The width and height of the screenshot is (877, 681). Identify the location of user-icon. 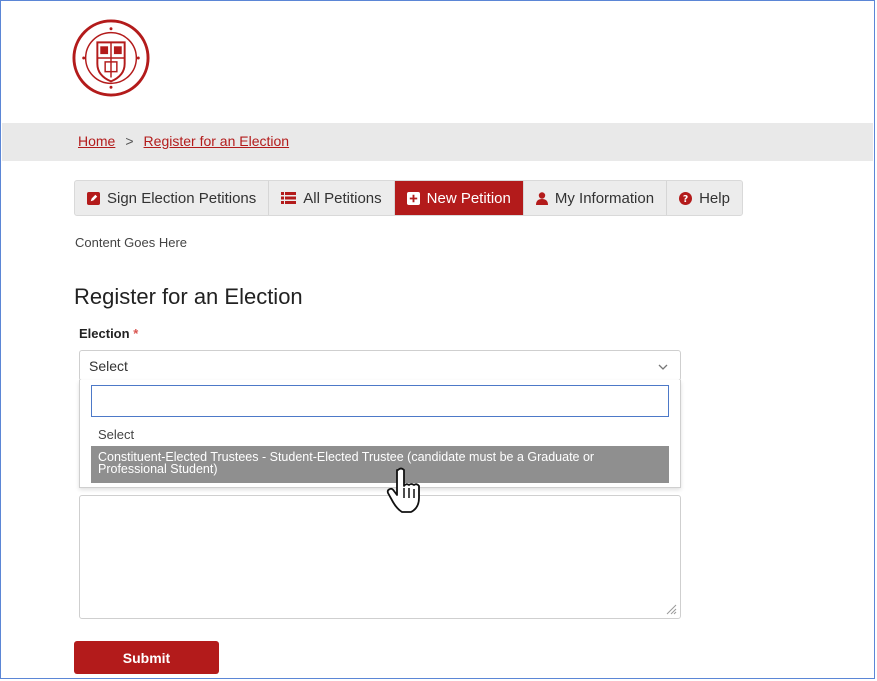
(541, 198).